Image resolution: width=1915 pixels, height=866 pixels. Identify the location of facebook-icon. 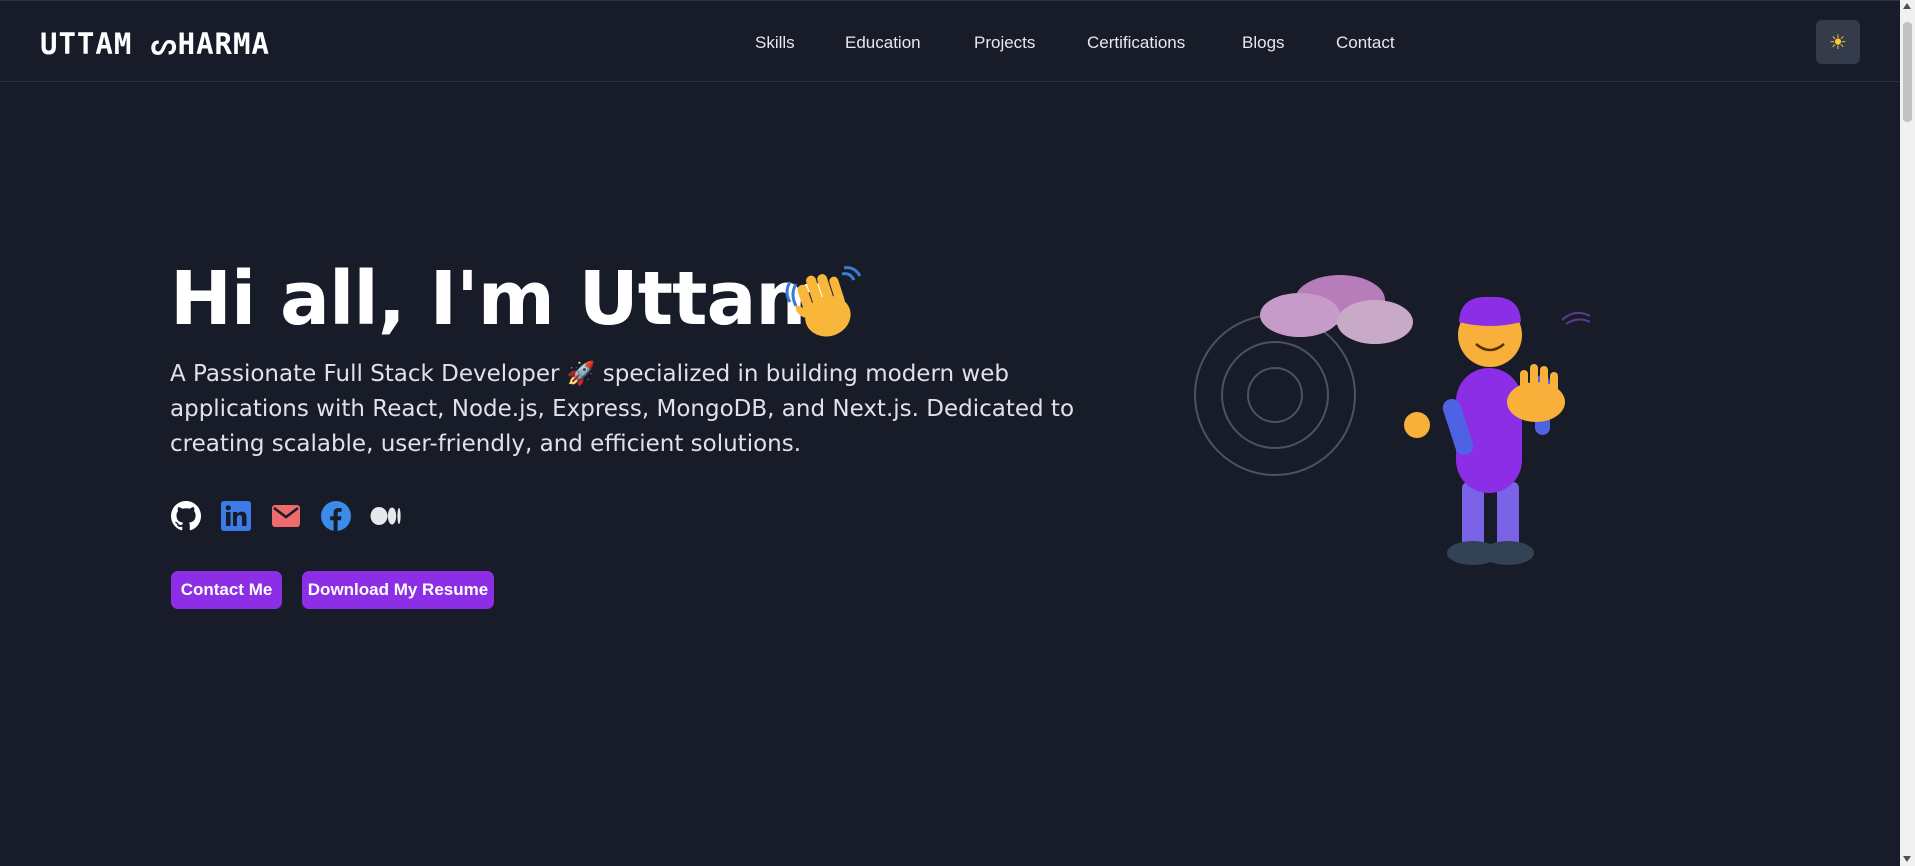
(336, 516).